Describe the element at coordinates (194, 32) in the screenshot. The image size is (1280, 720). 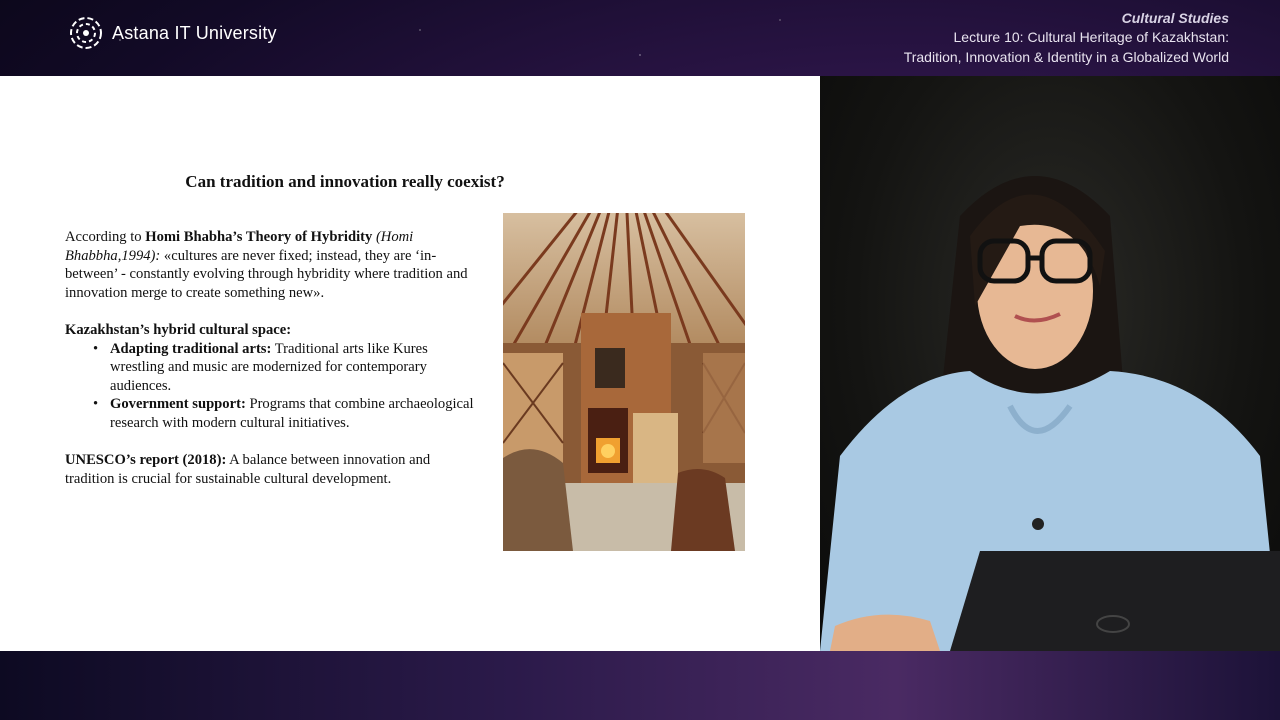
I see `university-name: Astana IT University` at that location.